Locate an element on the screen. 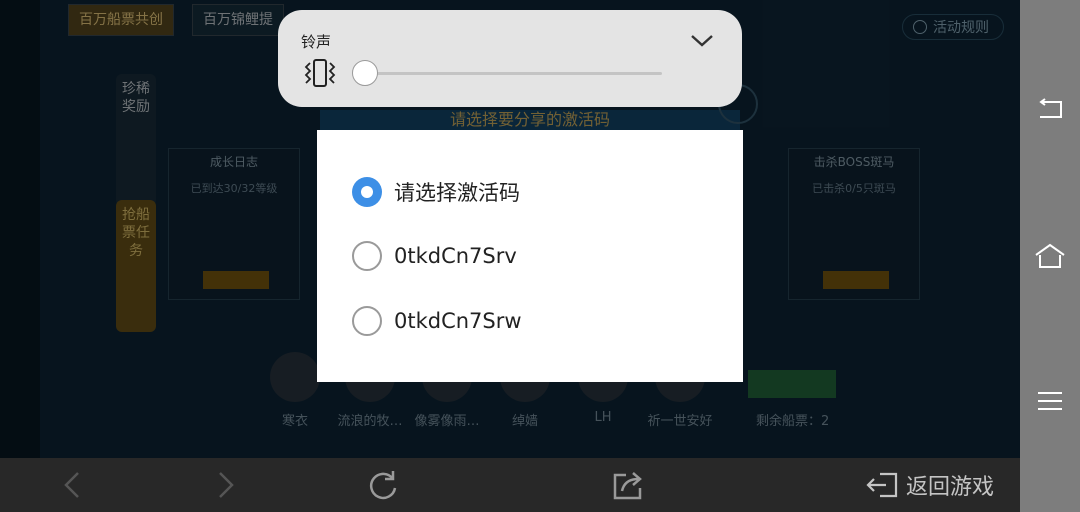  system-nav-bar is located at coordinates (1050, 256).